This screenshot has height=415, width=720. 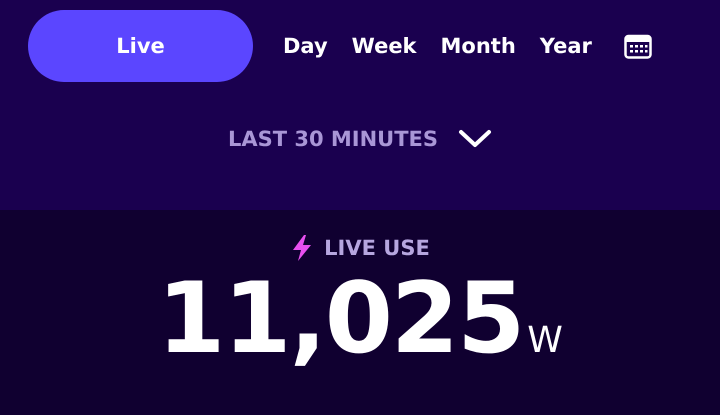 What do you see at coordinates (305, 46) in the screenshot?
I see `period-tab: Day` at bounding box center [305, 46].